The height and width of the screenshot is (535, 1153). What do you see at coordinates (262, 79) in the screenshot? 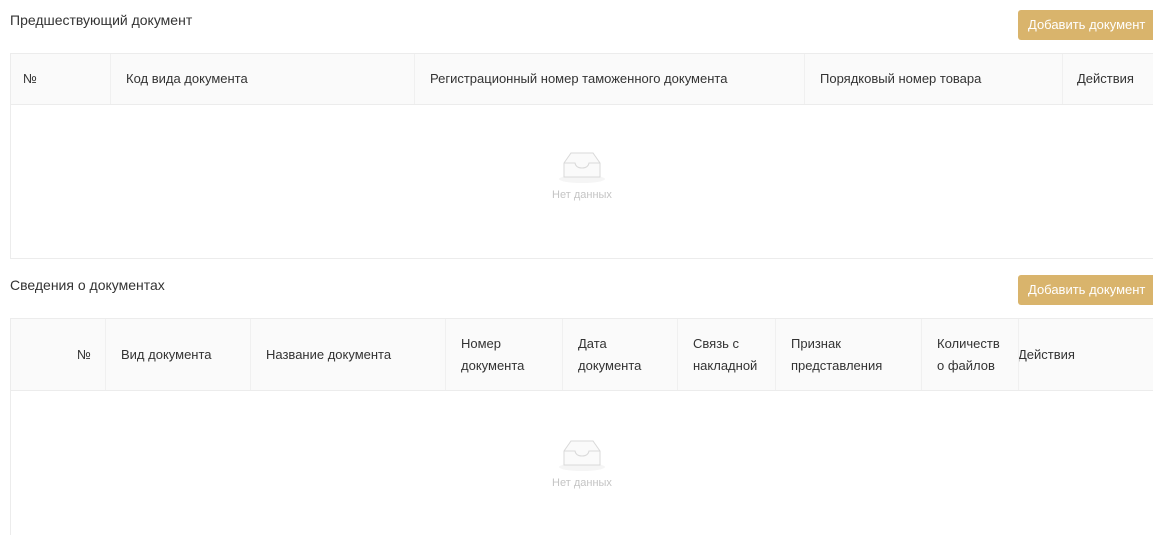
I see `column-header-document-type-code: Код вида документа` at bounding box center [262, 79].